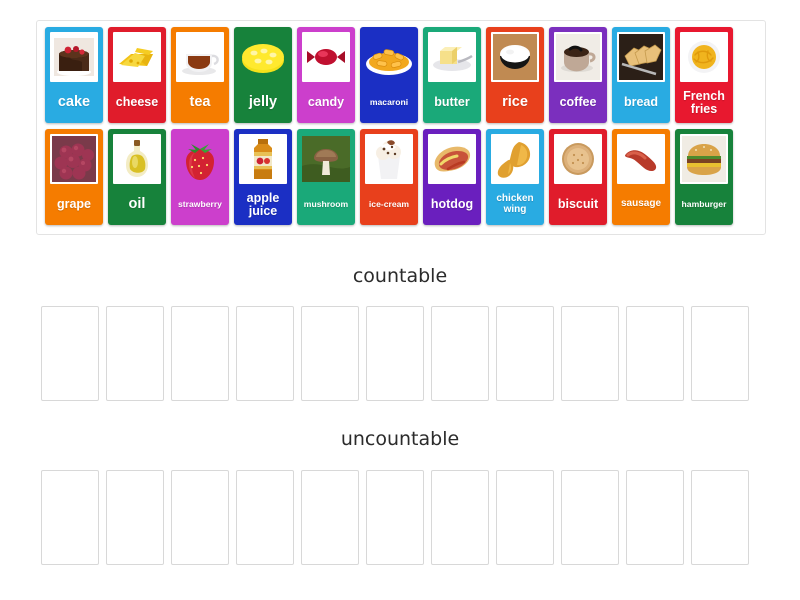  I want to click on macaroni-icon, so click(389, 57).